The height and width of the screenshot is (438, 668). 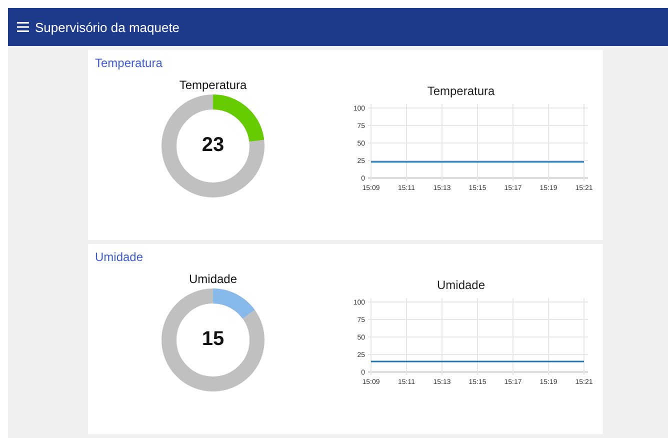 What do you see at coordinates (461, 91) in the screenshot?
I see `chart-title: Temperatura` at bounding box center [461, 91].